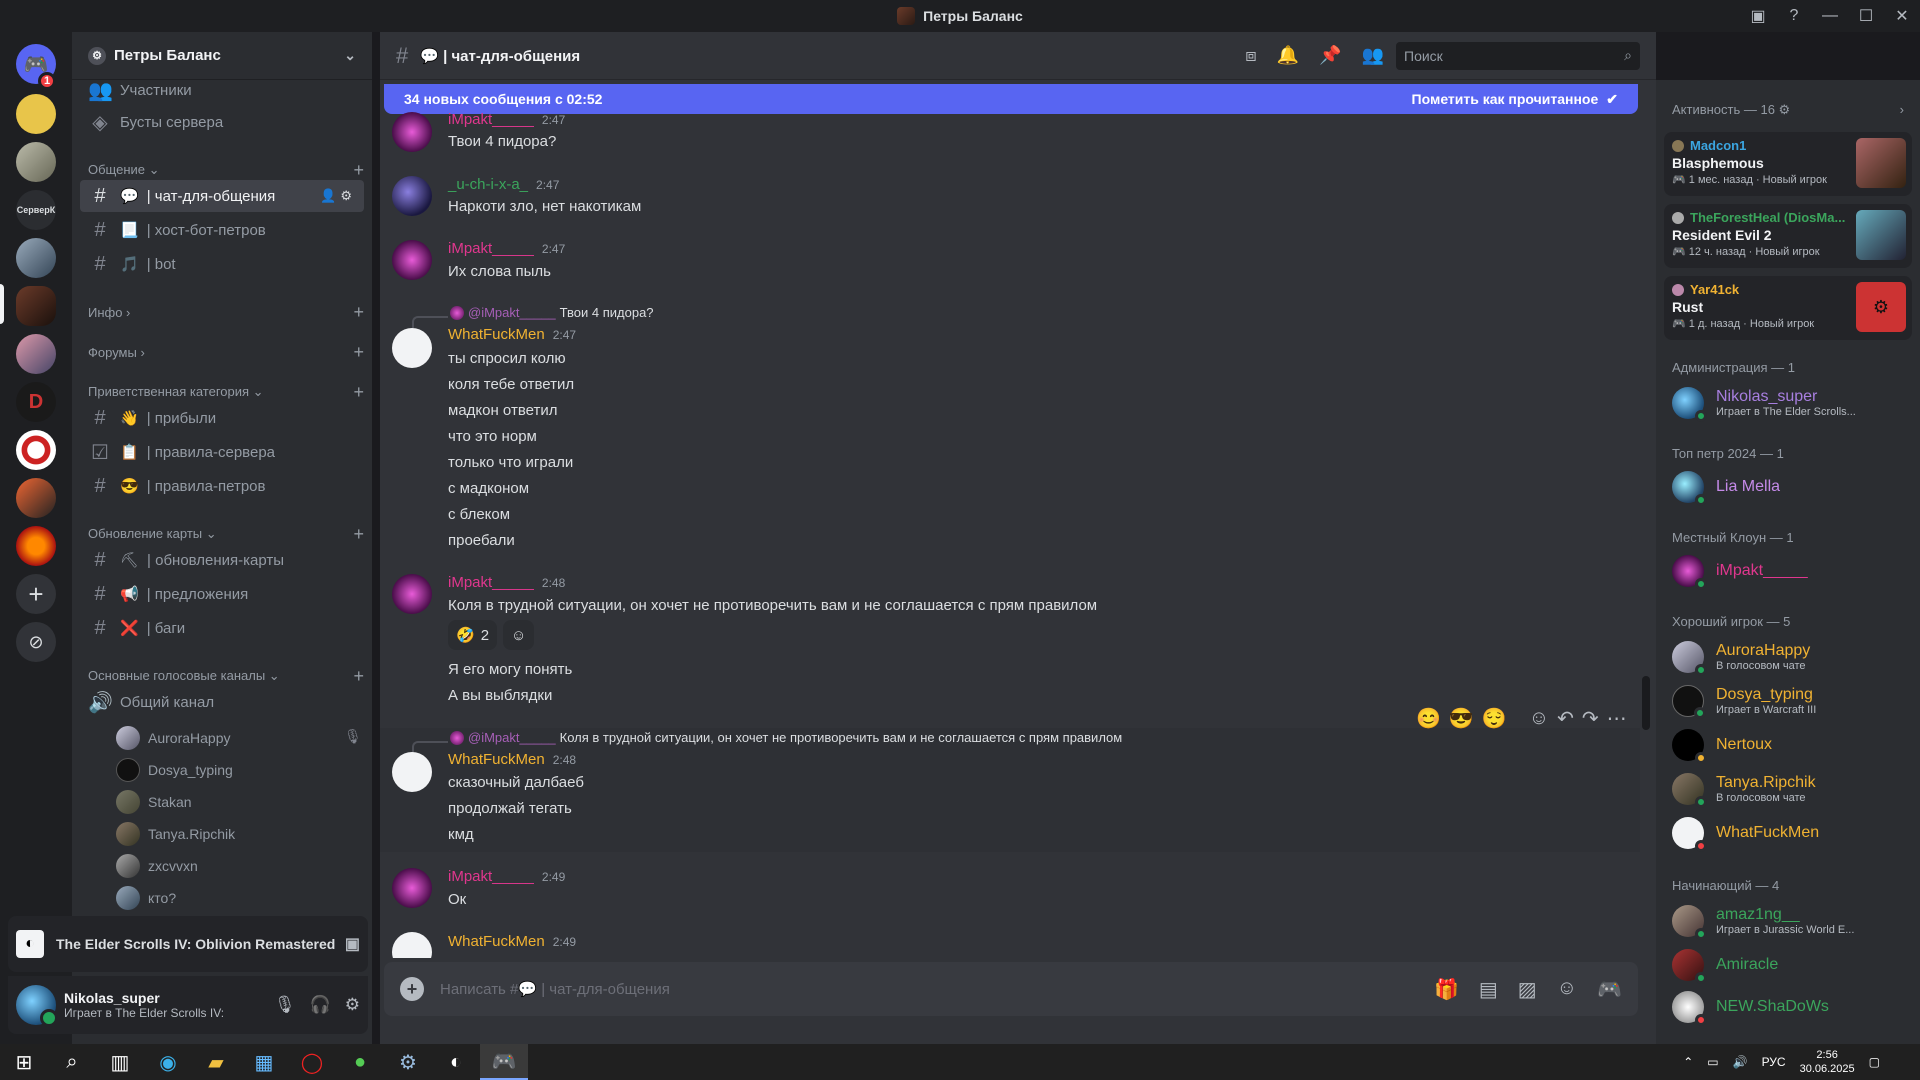 The image size is (1920, 1080). I want to click on server-icon-target, so click(36, 450).